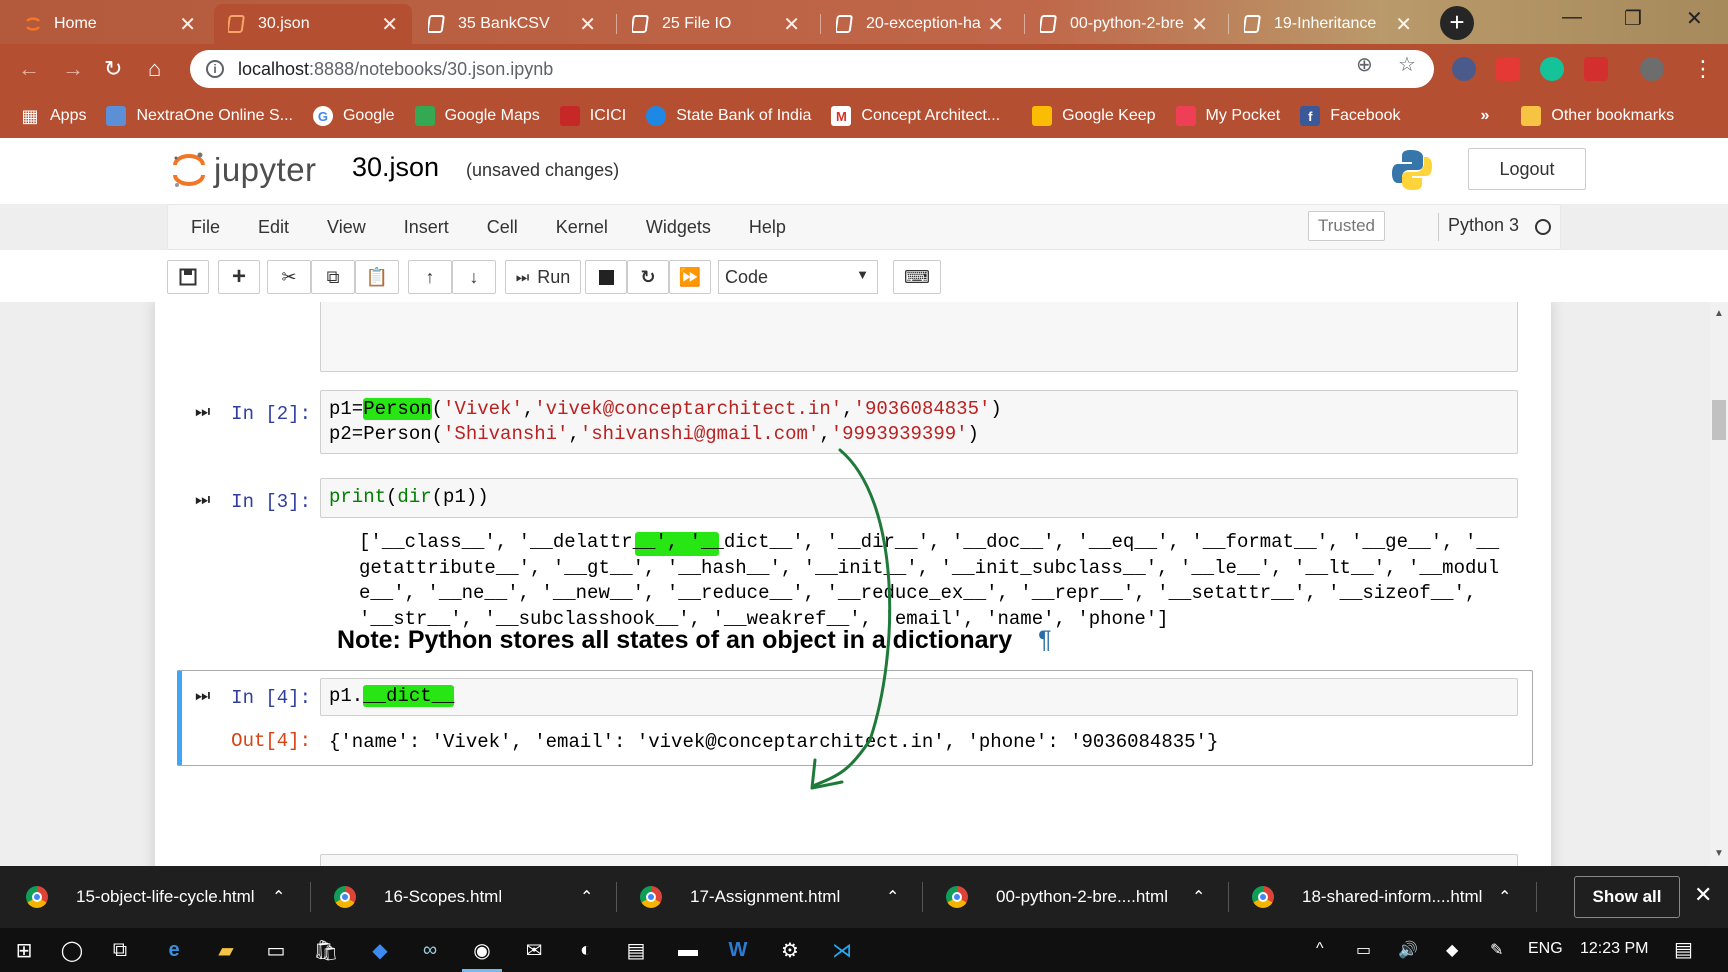 The width and height of the screenshot is (1728, 972). I want to click on tab-20-exception: 20-exception-ha ✕, so click(920, 24).